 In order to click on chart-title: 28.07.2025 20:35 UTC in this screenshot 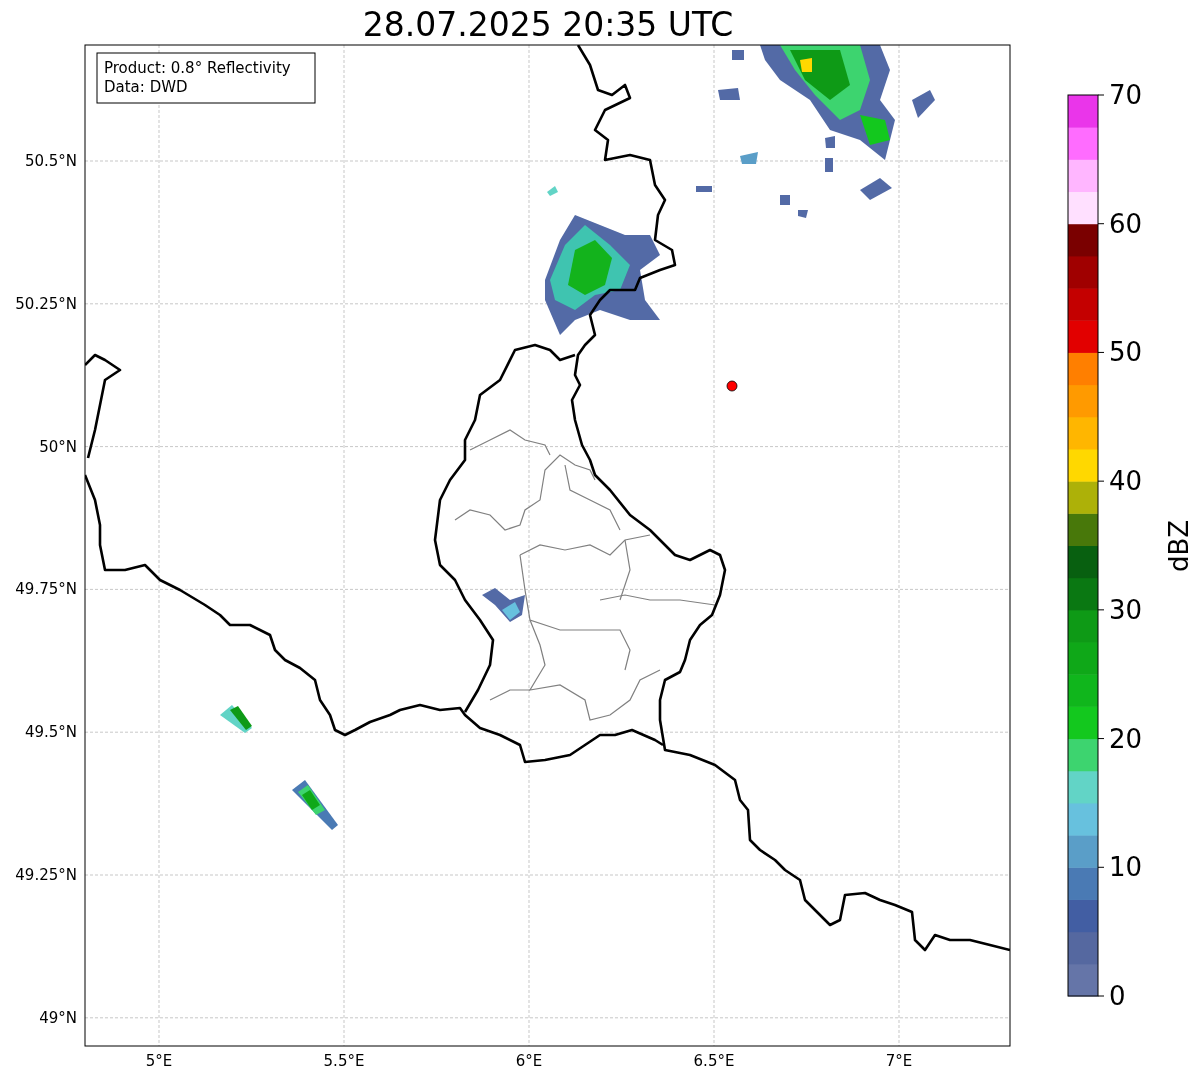, I will do `click(548, 24)`.